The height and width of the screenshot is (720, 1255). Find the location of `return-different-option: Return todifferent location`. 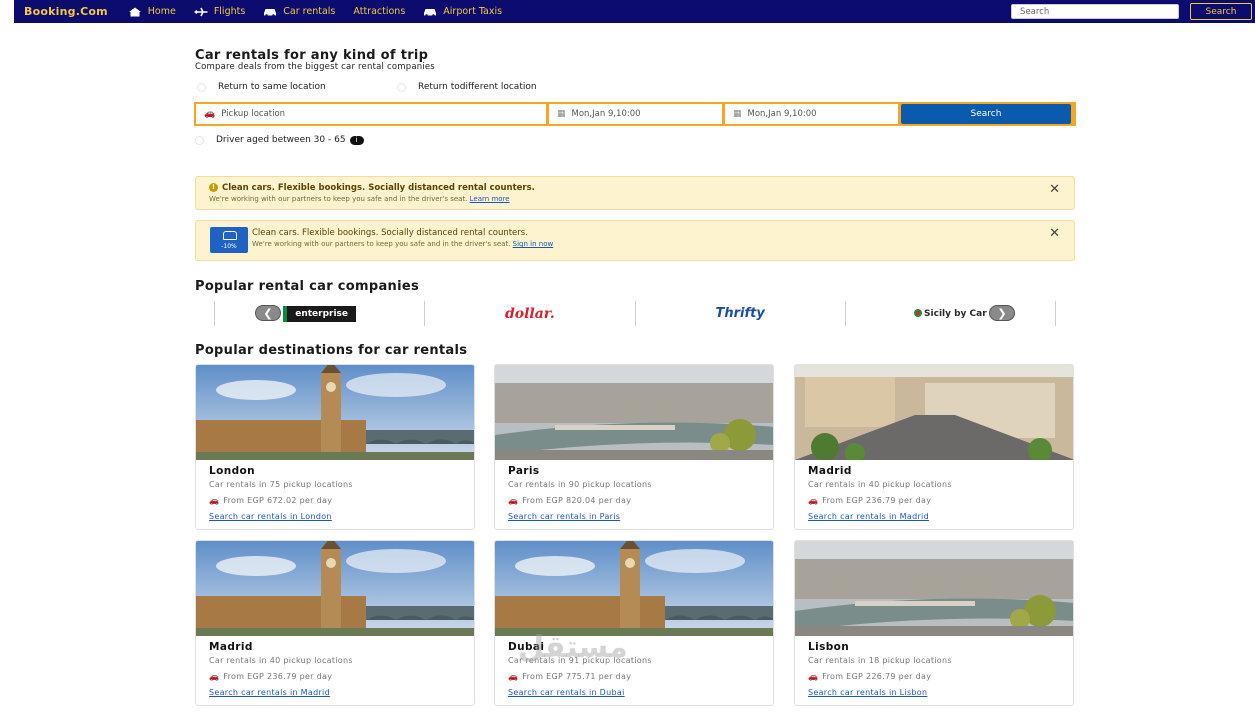

return-different-option: Return todifferent location is located at coordinates (467, 87).